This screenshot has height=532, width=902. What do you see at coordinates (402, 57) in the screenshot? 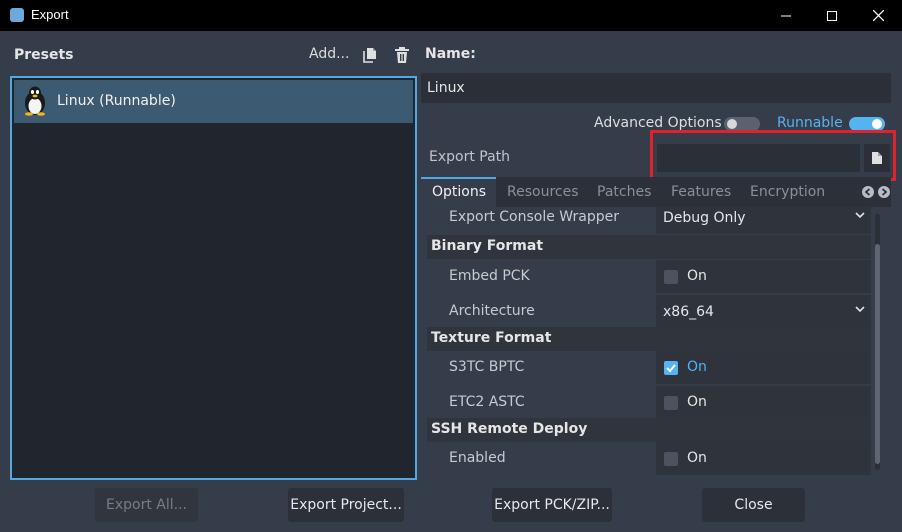
I see `delete-preset-icon` at bounding box center [402, 57].